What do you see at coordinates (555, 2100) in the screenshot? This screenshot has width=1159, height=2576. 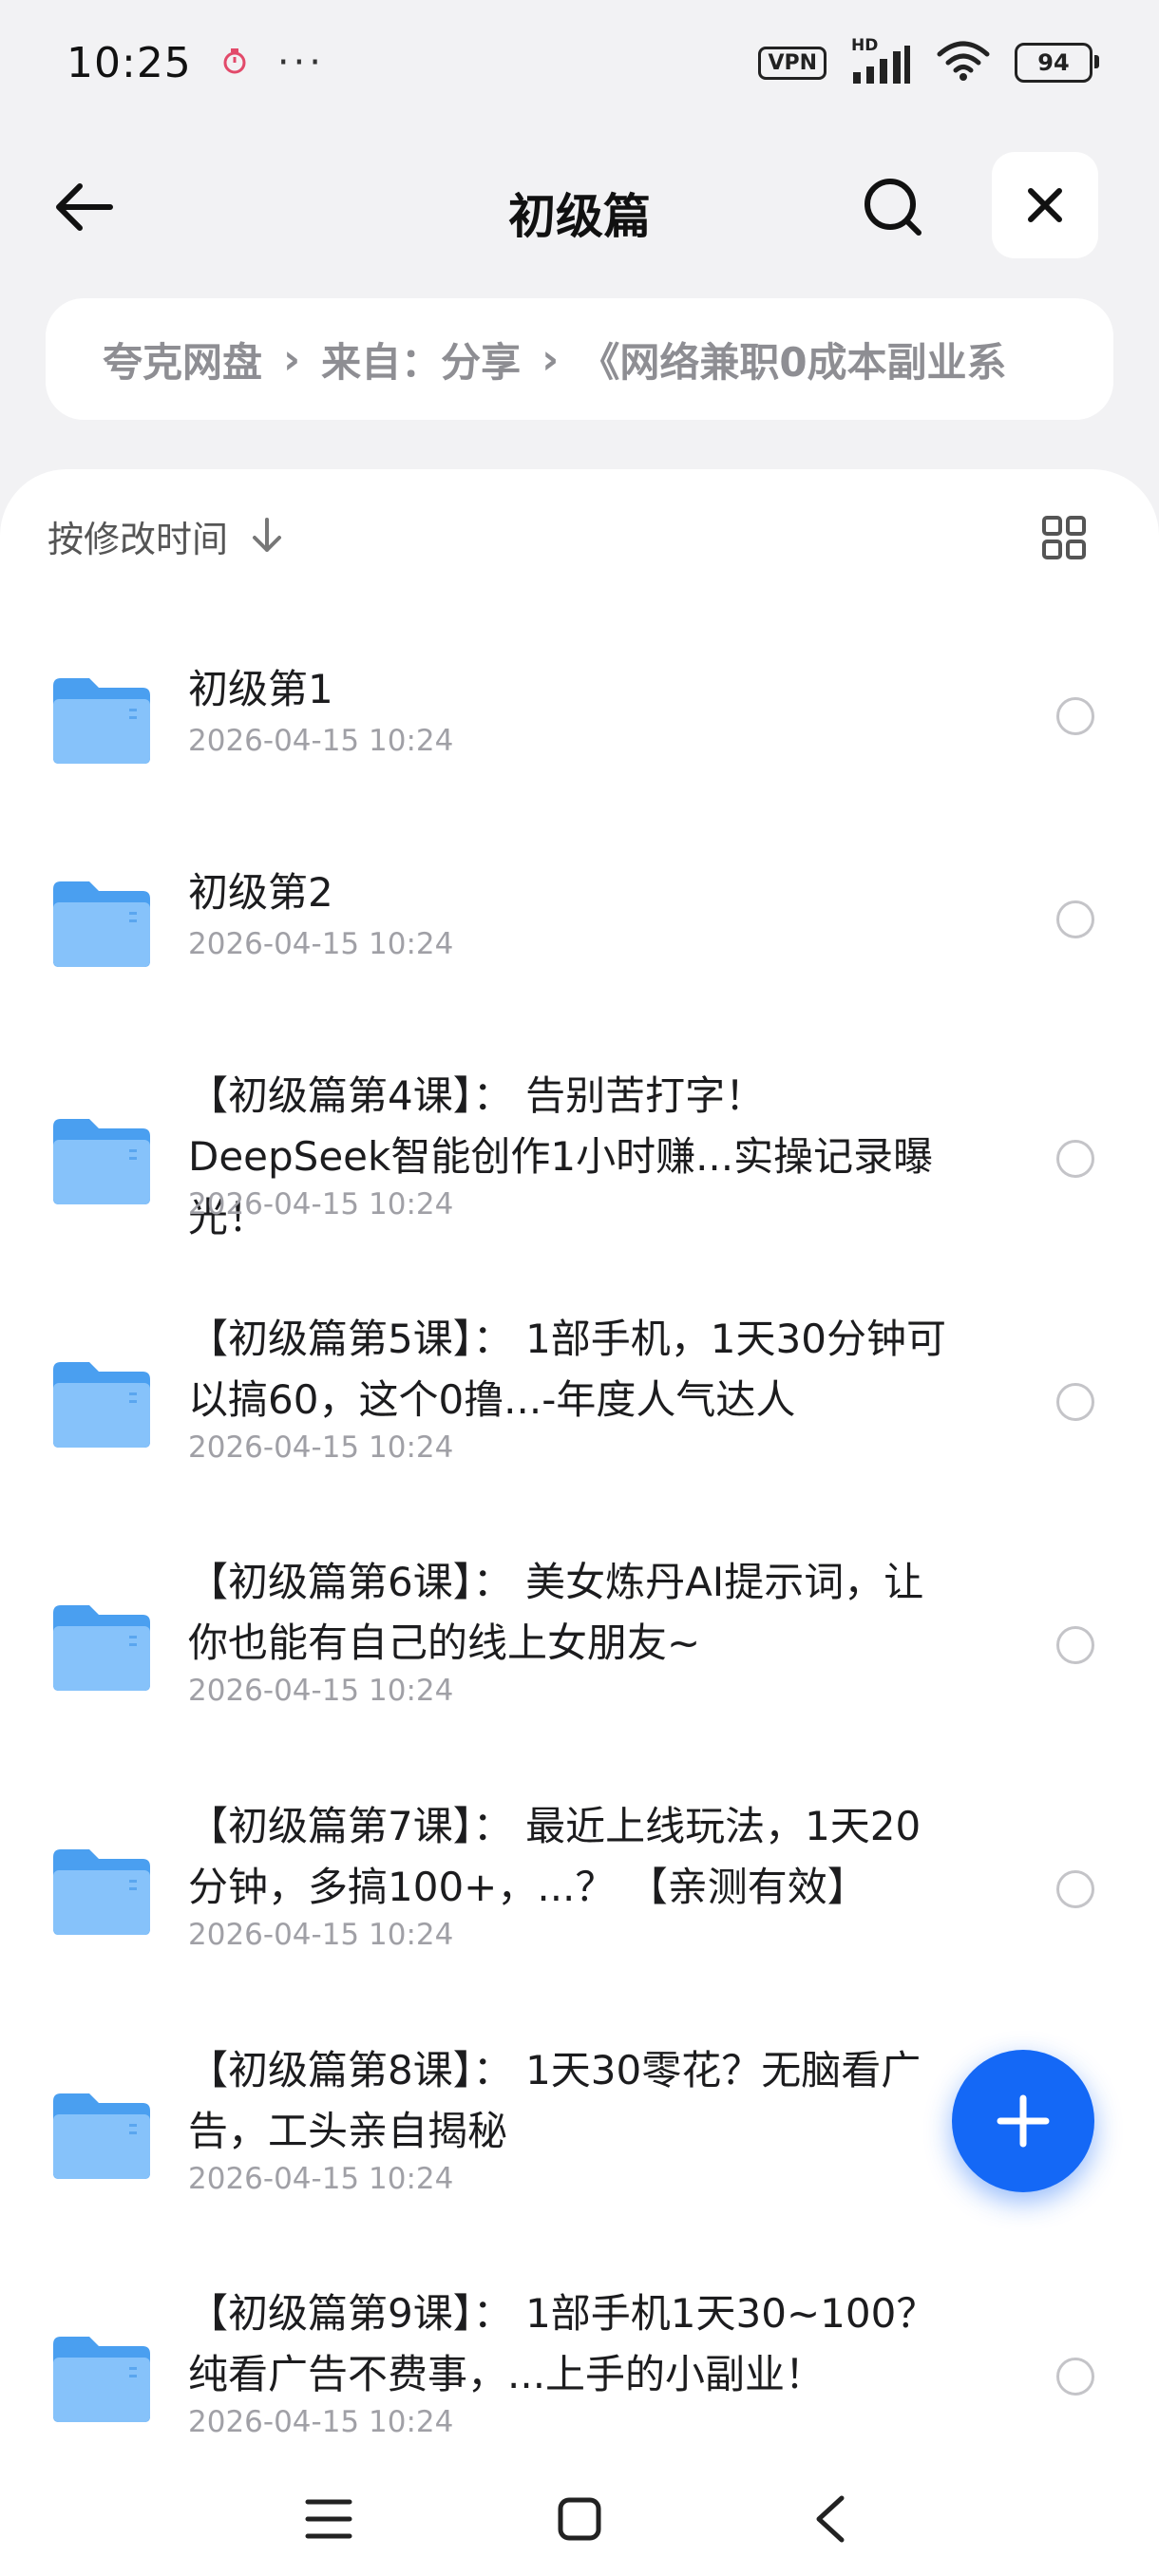 I see `file-name: 【初级篇第8课】： 1天30零花？无脑看广告，工头亲自揭秘` at bounding box center [555, 2100].